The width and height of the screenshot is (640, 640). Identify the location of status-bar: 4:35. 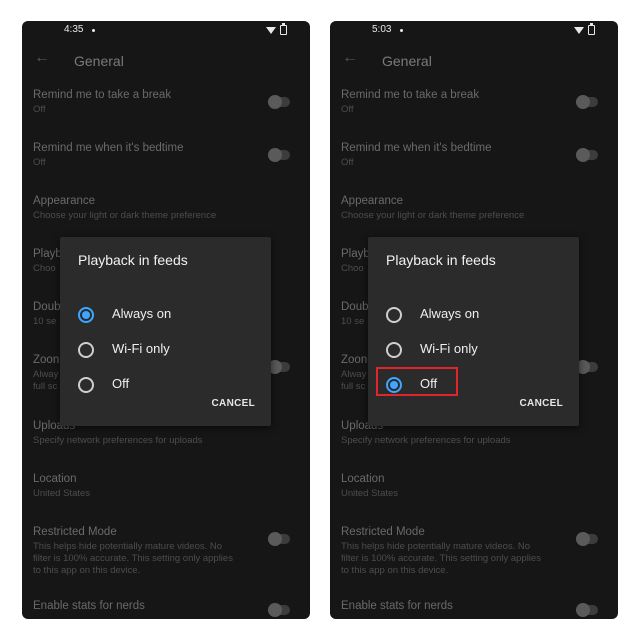
(166, 30).